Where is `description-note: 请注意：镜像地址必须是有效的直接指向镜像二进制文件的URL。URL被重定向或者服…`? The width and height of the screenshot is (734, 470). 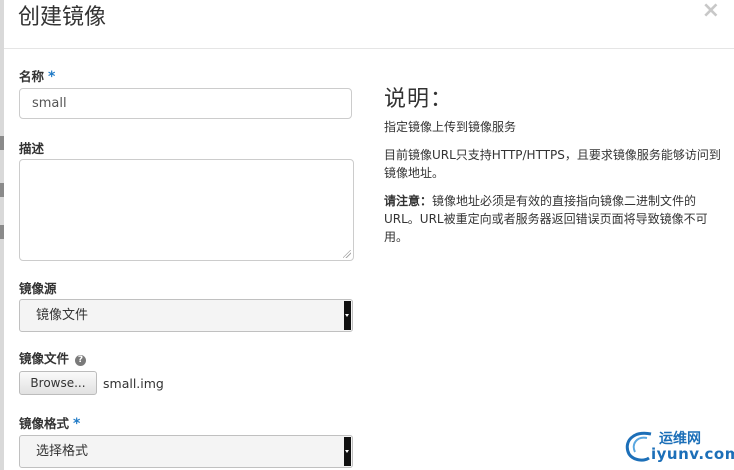 description-note: 请注意：镜像地址必须是有效的直接指向镜像二进制文件的URL。URL被重定向或者服… is located at coordinates (554, 219).